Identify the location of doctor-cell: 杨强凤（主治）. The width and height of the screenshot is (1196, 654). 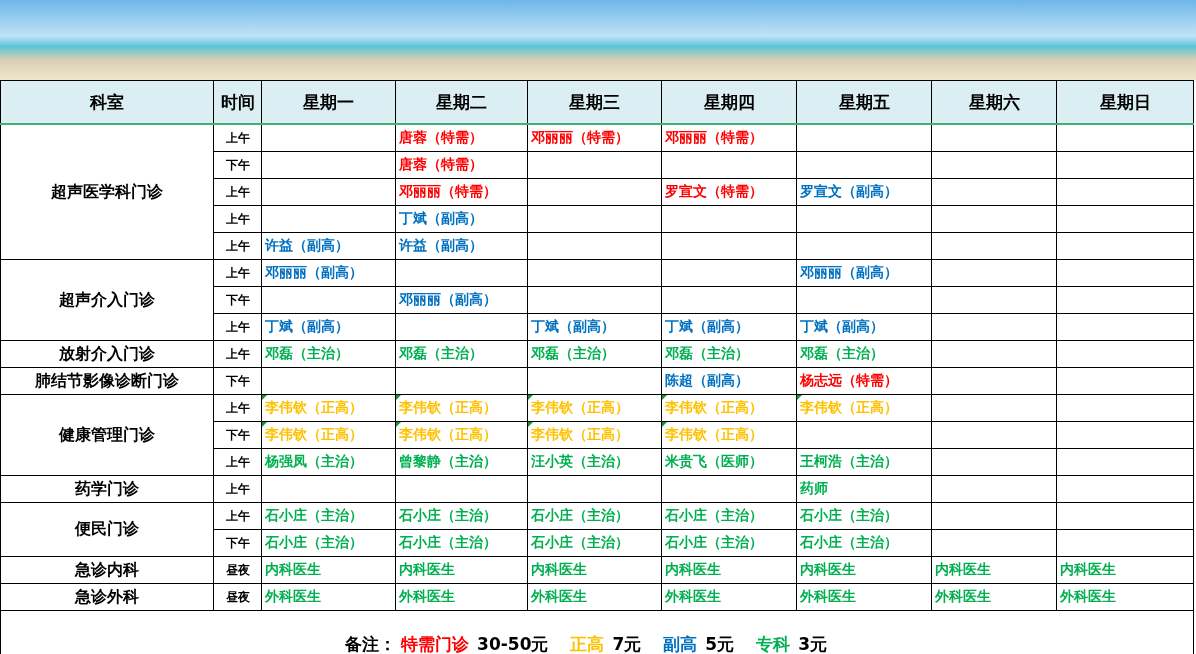
(328, 462).